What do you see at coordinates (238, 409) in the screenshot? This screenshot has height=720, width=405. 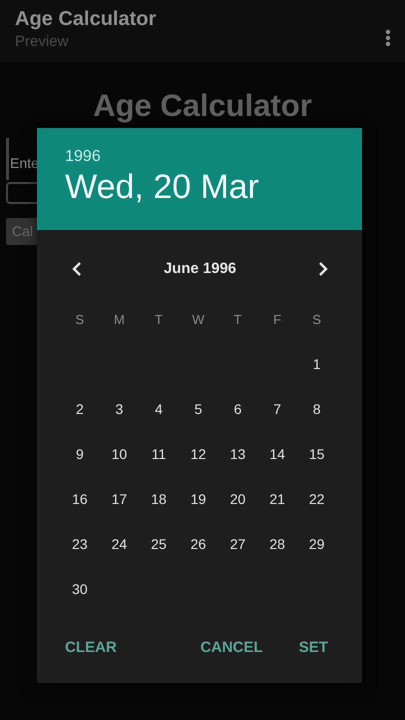 I see `calendar-day: 6` at bounding box center [238, 409].